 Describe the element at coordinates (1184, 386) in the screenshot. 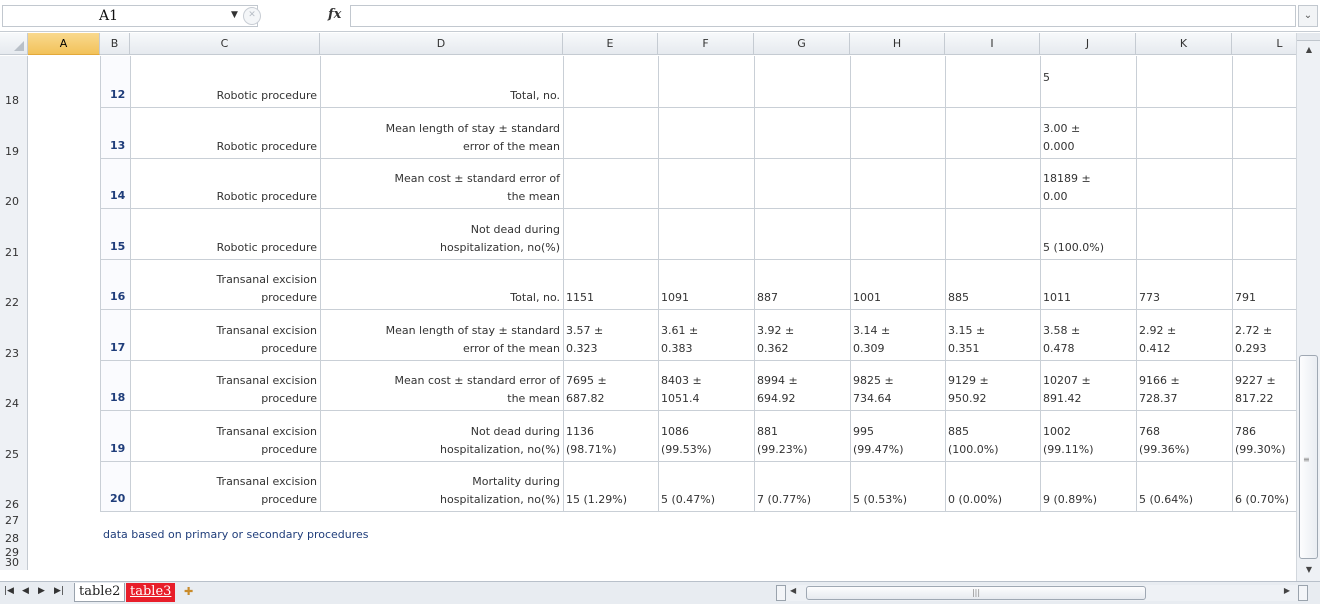

I see `table-cell-value: 9166 ± 728.37` at that location.